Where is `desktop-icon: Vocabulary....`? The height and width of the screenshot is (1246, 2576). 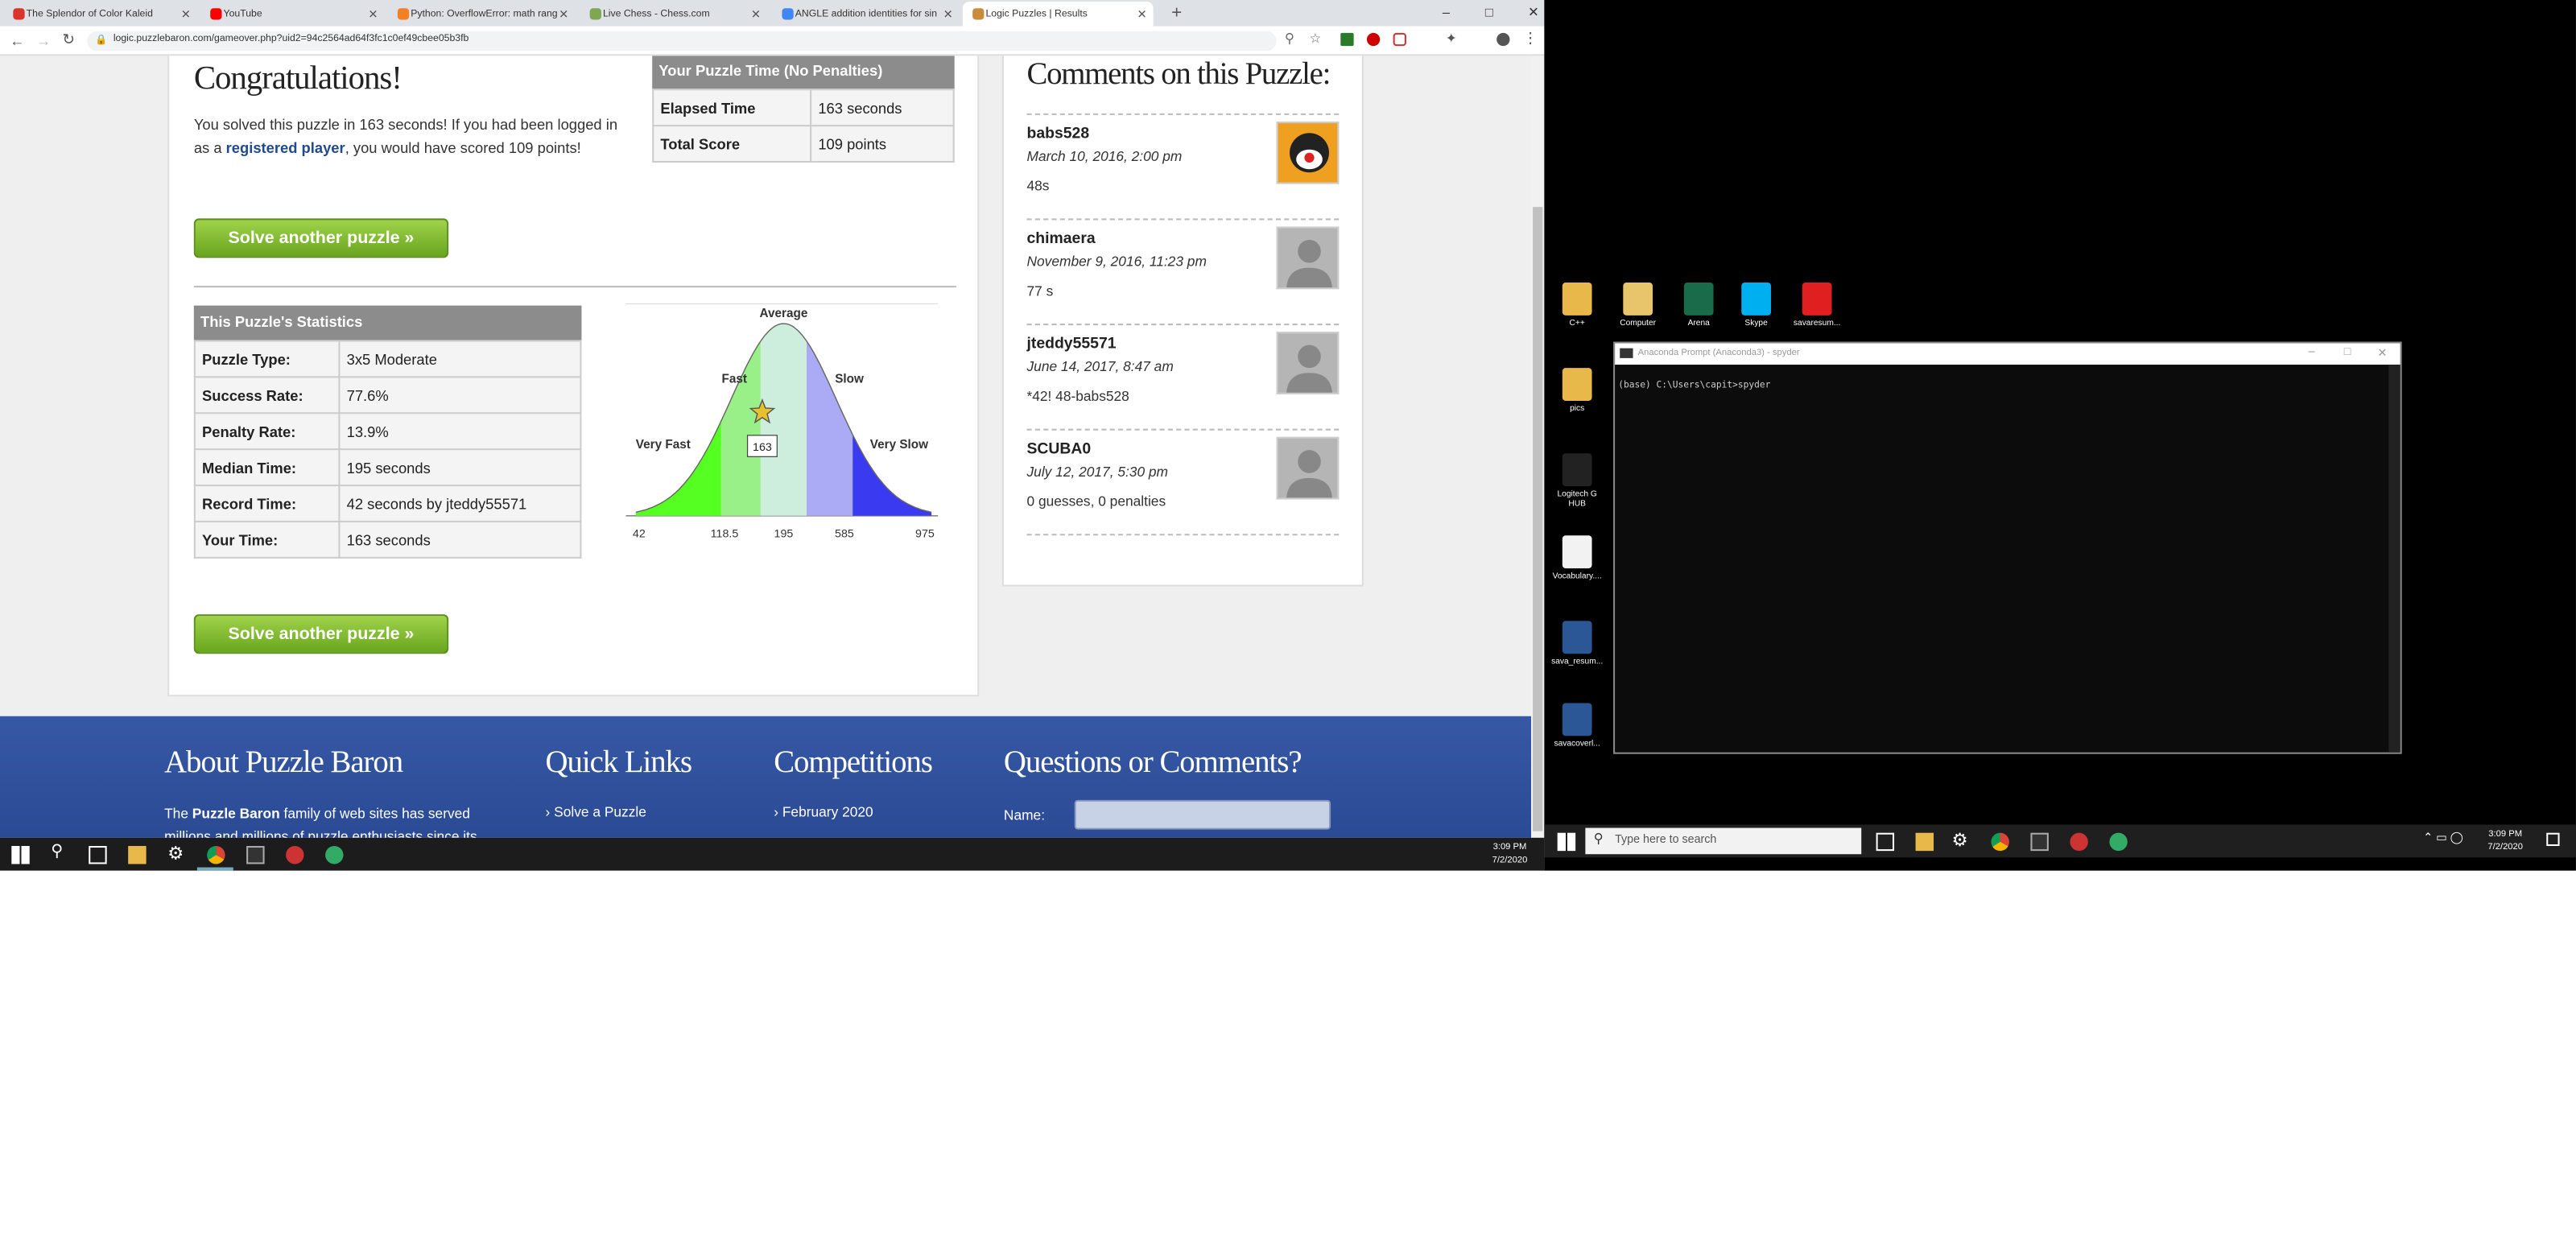 desktop-icon: Vocabulary.... is located at coordinates (1576, 558).